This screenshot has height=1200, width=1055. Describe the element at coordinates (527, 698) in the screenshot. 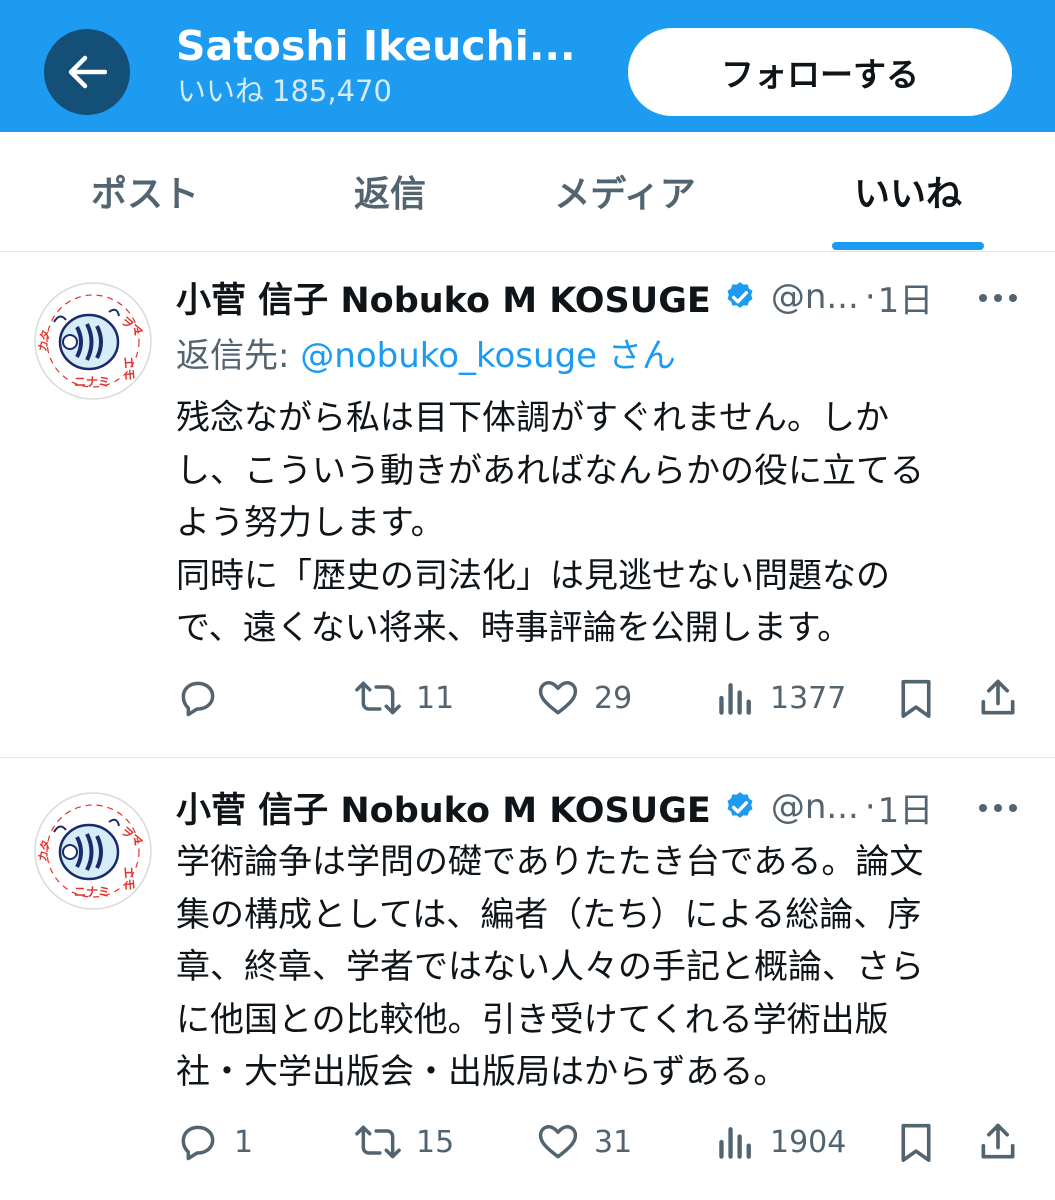

I see `tweet-actions: 11 29 1377` at that location.